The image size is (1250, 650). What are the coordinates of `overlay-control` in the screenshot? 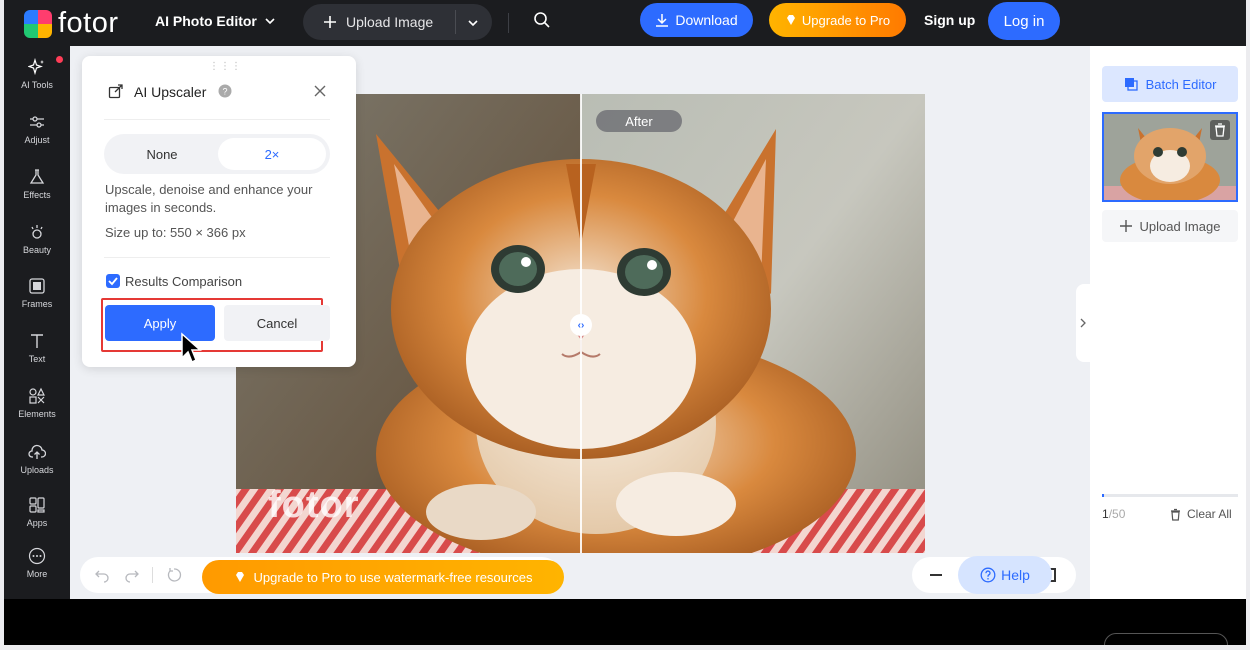 It's located at (1166, 639).